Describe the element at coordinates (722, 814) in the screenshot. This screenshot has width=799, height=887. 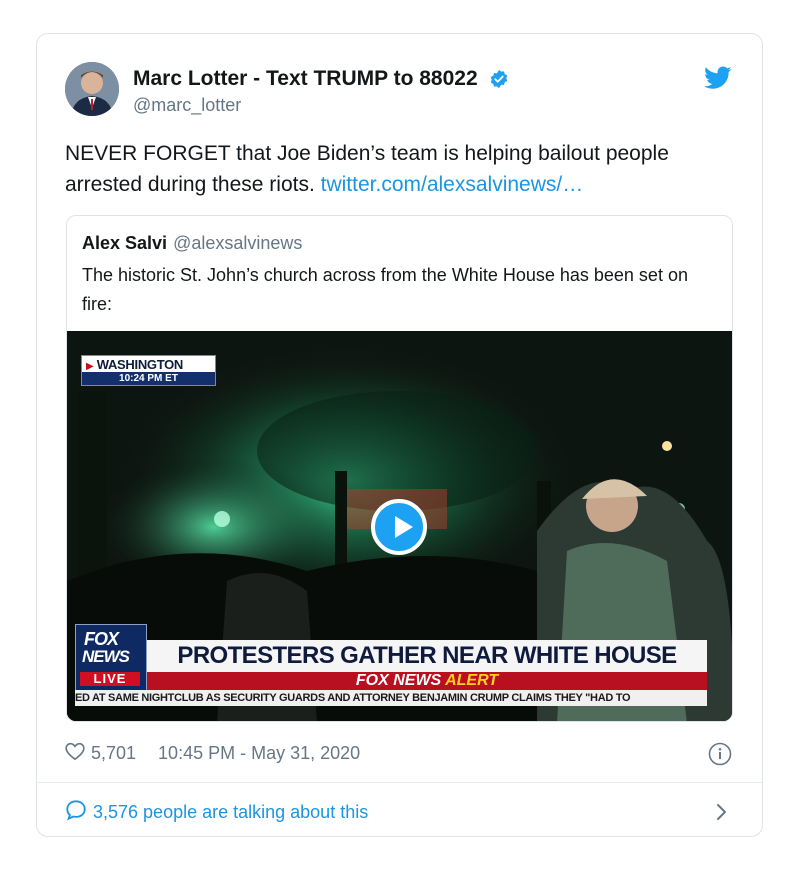
I see `chevron-right-icon` at that location.